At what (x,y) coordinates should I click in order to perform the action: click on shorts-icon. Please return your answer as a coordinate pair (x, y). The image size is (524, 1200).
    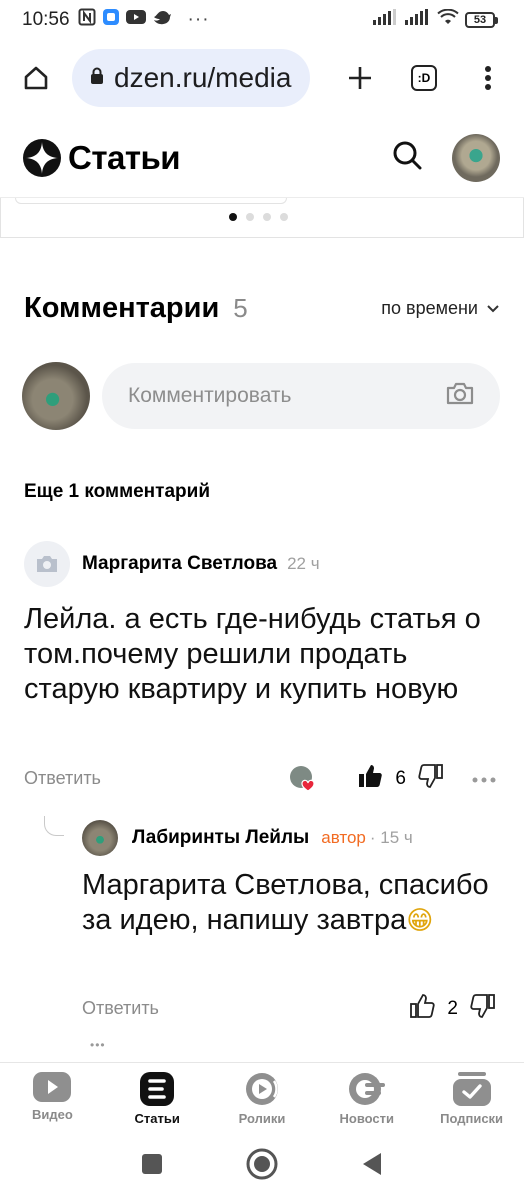
    Looking at the image, I should click on (261, 1089).